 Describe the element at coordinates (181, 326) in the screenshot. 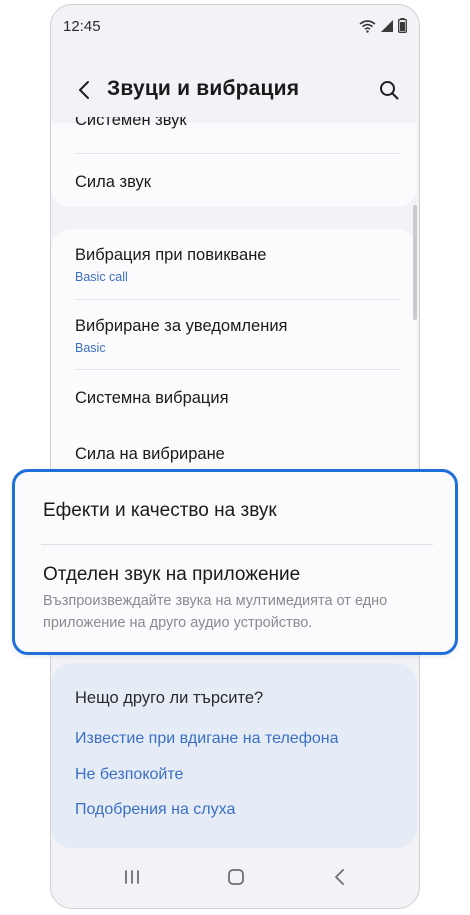

I see `notification-vibration-label: Вибриране за уведомления` at that location.